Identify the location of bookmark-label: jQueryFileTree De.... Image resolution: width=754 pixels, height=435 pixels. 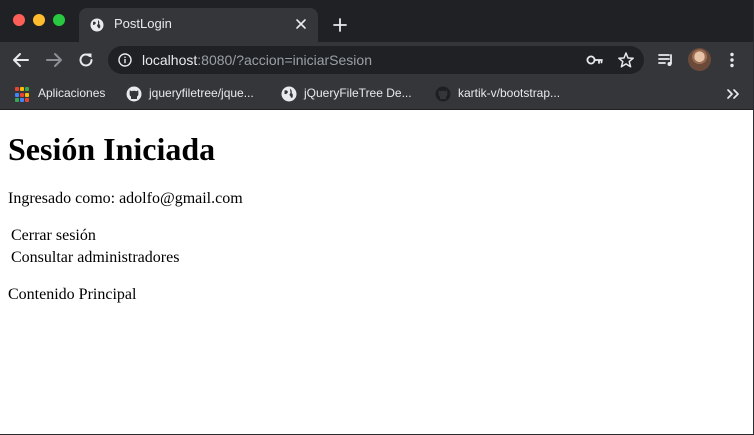
(358, 93).